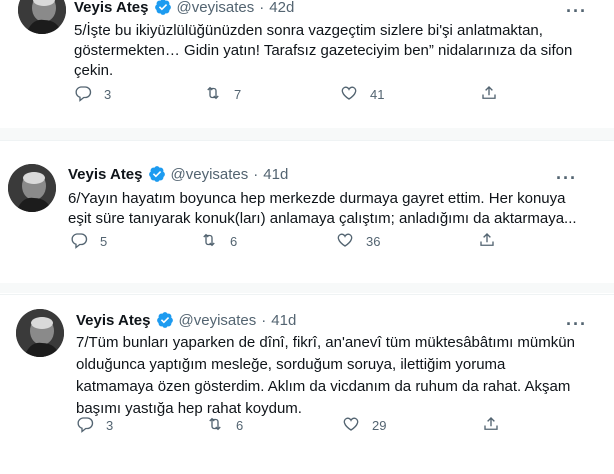 The image size is (614, 474). Describe the element at coordinates (238, 94) in the screenshot. I see `retweet-count: 7` at that location.